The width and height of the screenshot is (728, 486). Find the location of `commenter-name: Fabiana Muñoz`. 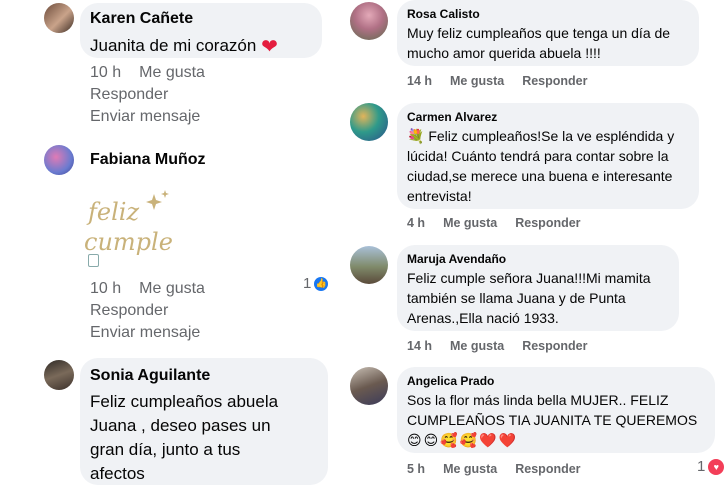

commenter-name: Fabiana Muñoz is located at coordinates (148, 160).